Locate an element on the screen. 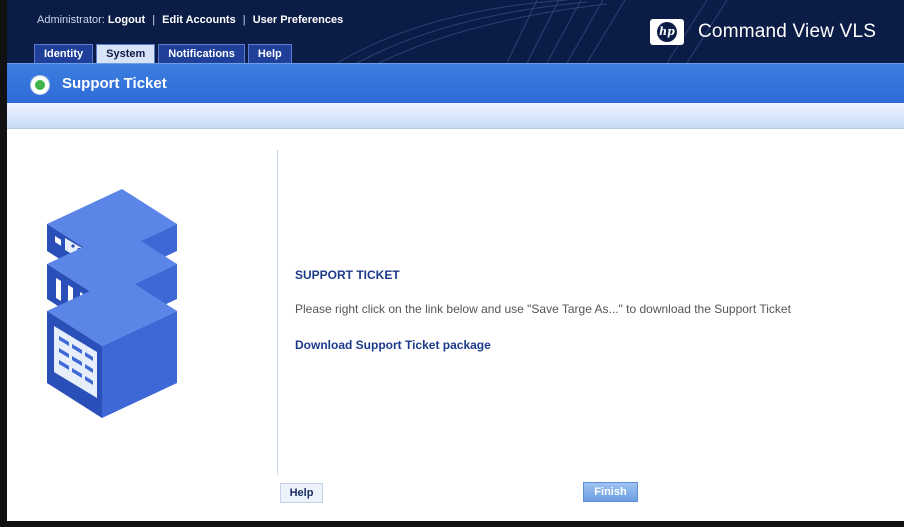  hp-logo-text: hp is located at coordinates (667, 32).